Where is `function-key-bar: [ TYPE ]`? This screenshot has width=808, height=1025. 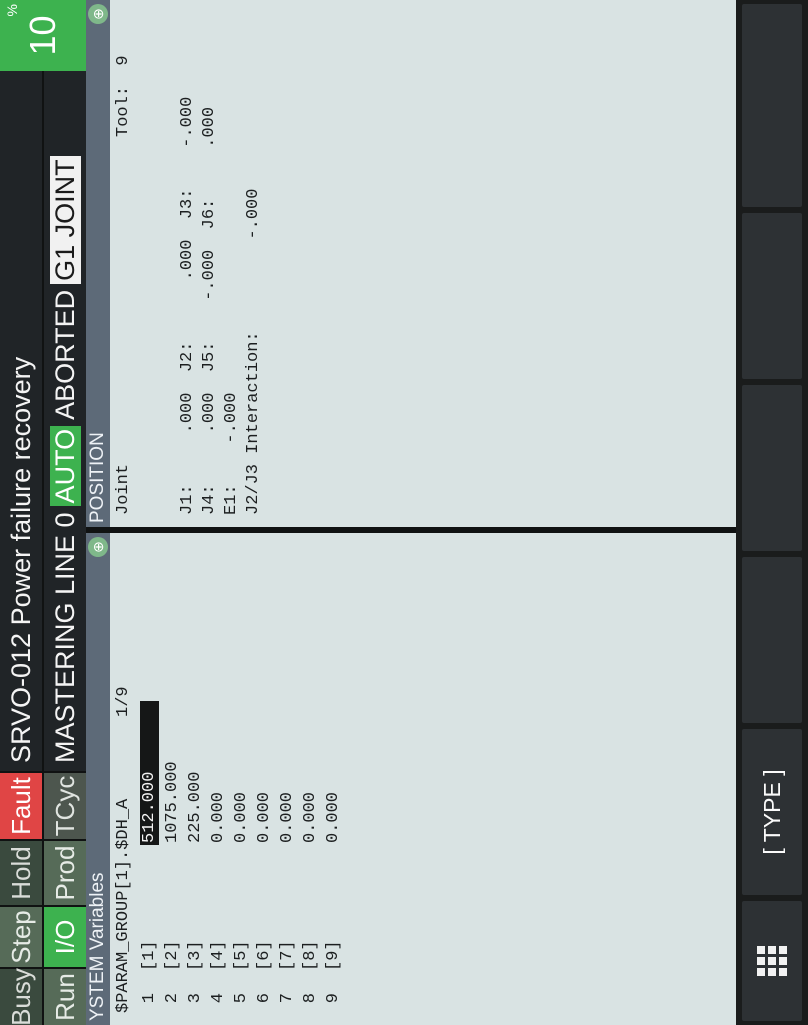
function-key-bar: [ TYPE ] is located at coordinates (772, 512).